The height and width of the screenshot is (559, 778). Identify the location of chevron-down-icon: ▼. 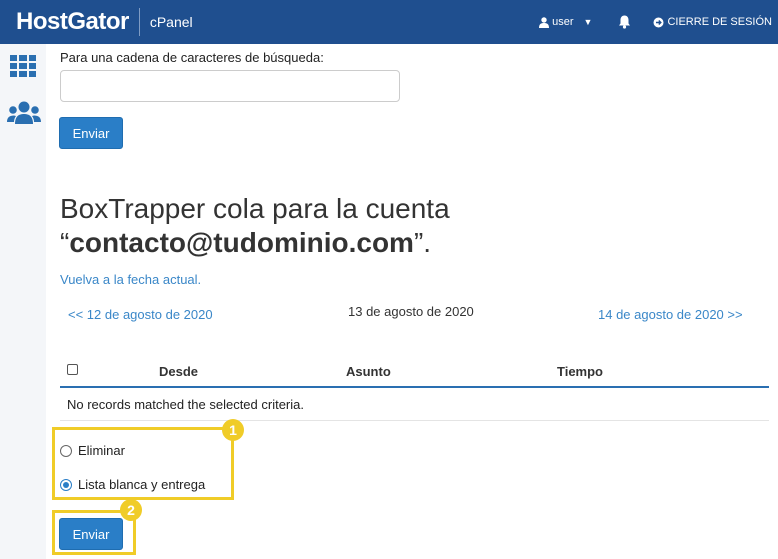
(588, 22).